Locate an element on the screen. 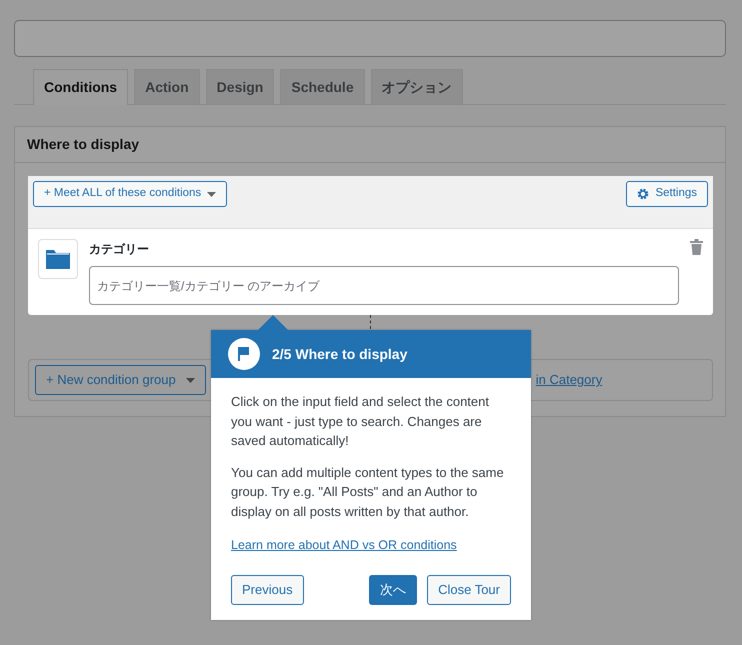  category-icon is located at coordinates (58, 259).